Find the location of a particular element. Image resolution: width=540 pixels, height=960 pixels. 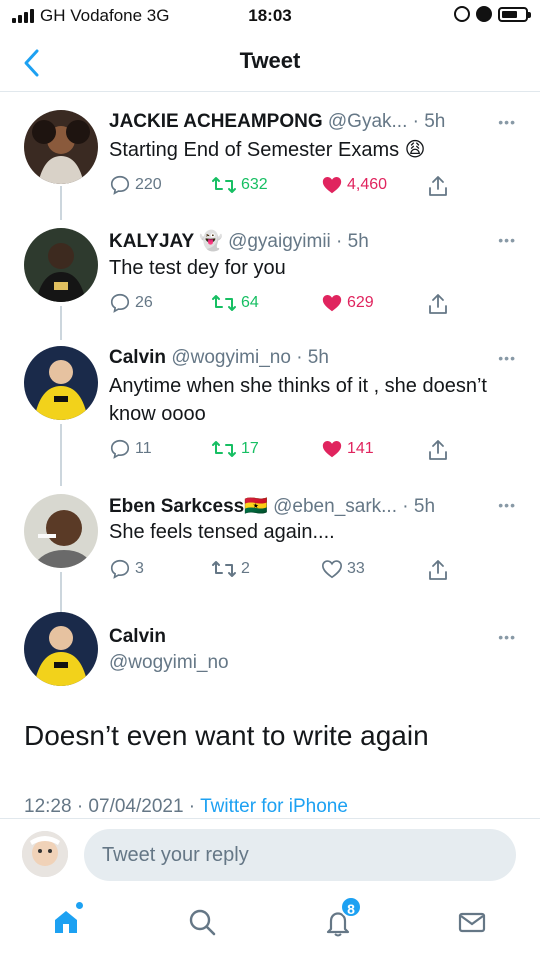

like-button: 4,460 is located at coordinates (354, 185).